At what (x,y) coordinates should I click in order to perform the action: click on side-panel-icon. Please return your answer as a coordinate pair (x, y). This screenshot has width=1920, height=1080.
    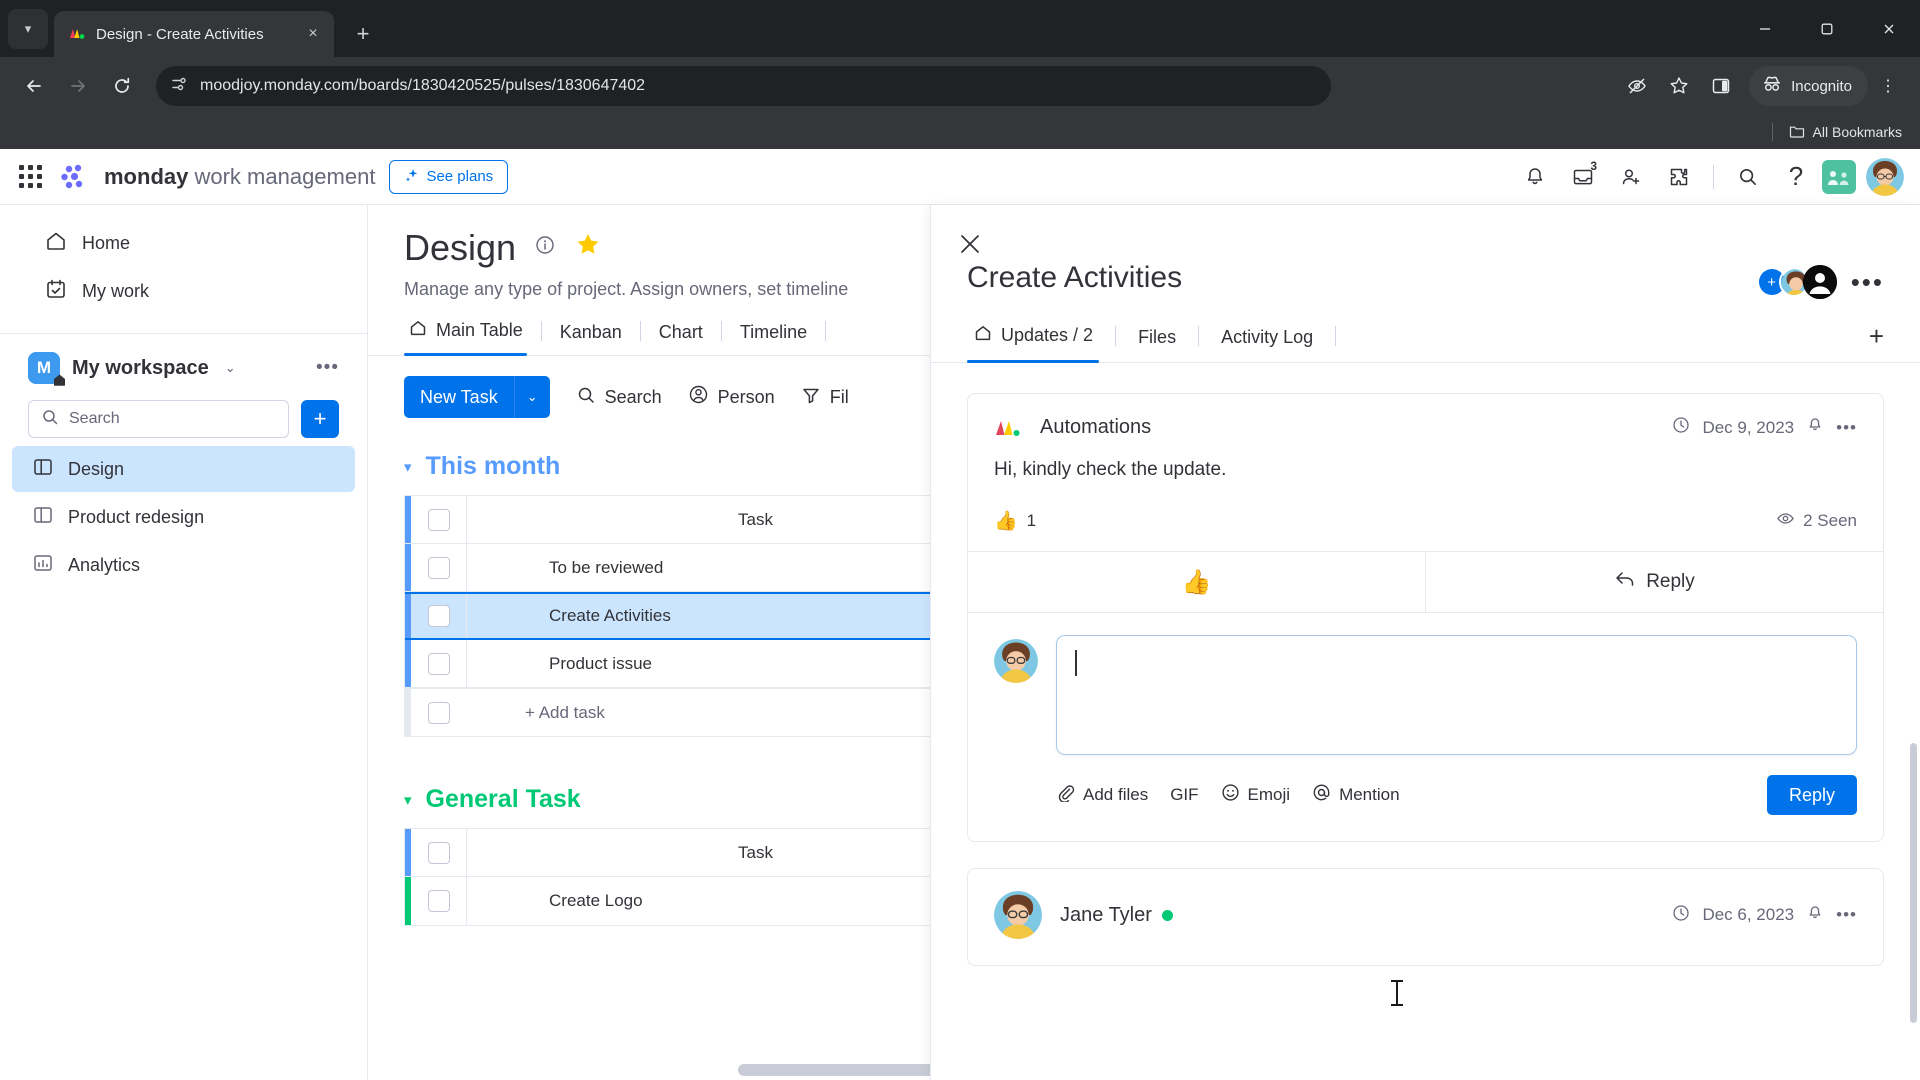
    Looking at the image, I should click on (1721, 86).